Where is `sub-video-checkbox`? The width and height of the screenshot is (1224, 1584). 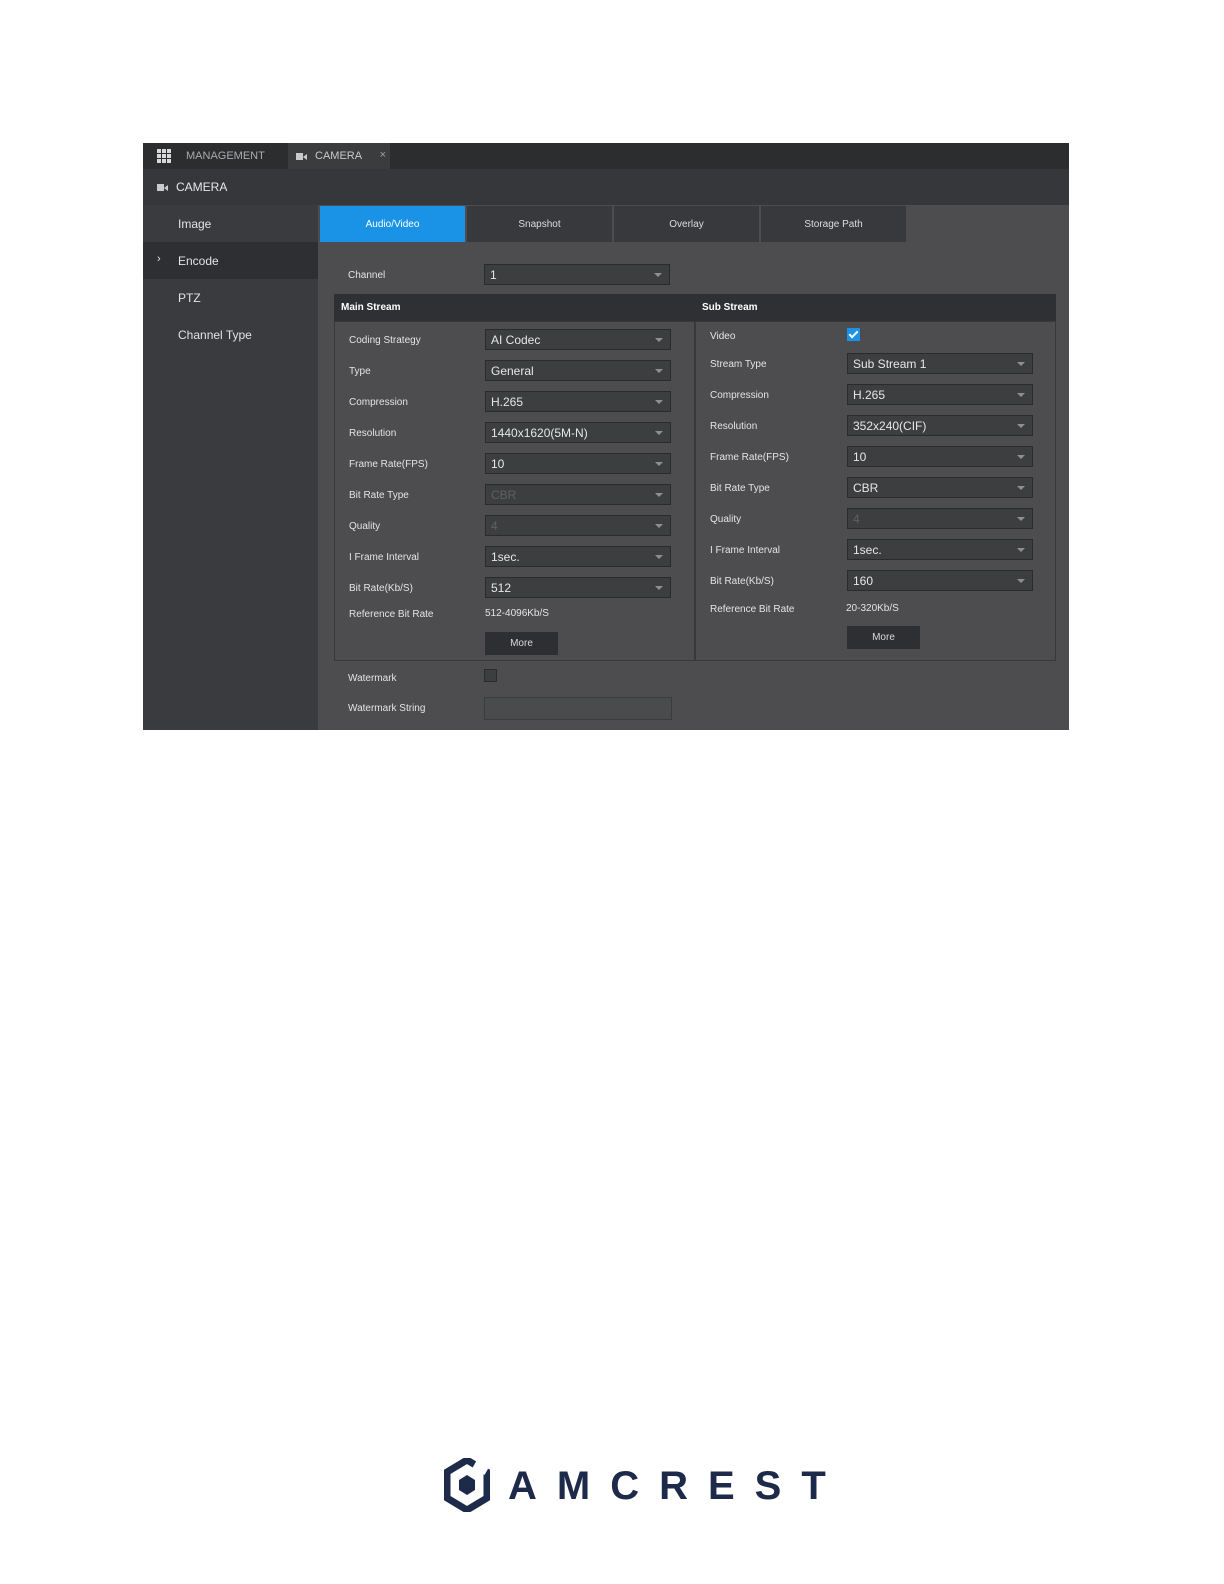
sub-video-checkbox is located at coordinates (853, 334).